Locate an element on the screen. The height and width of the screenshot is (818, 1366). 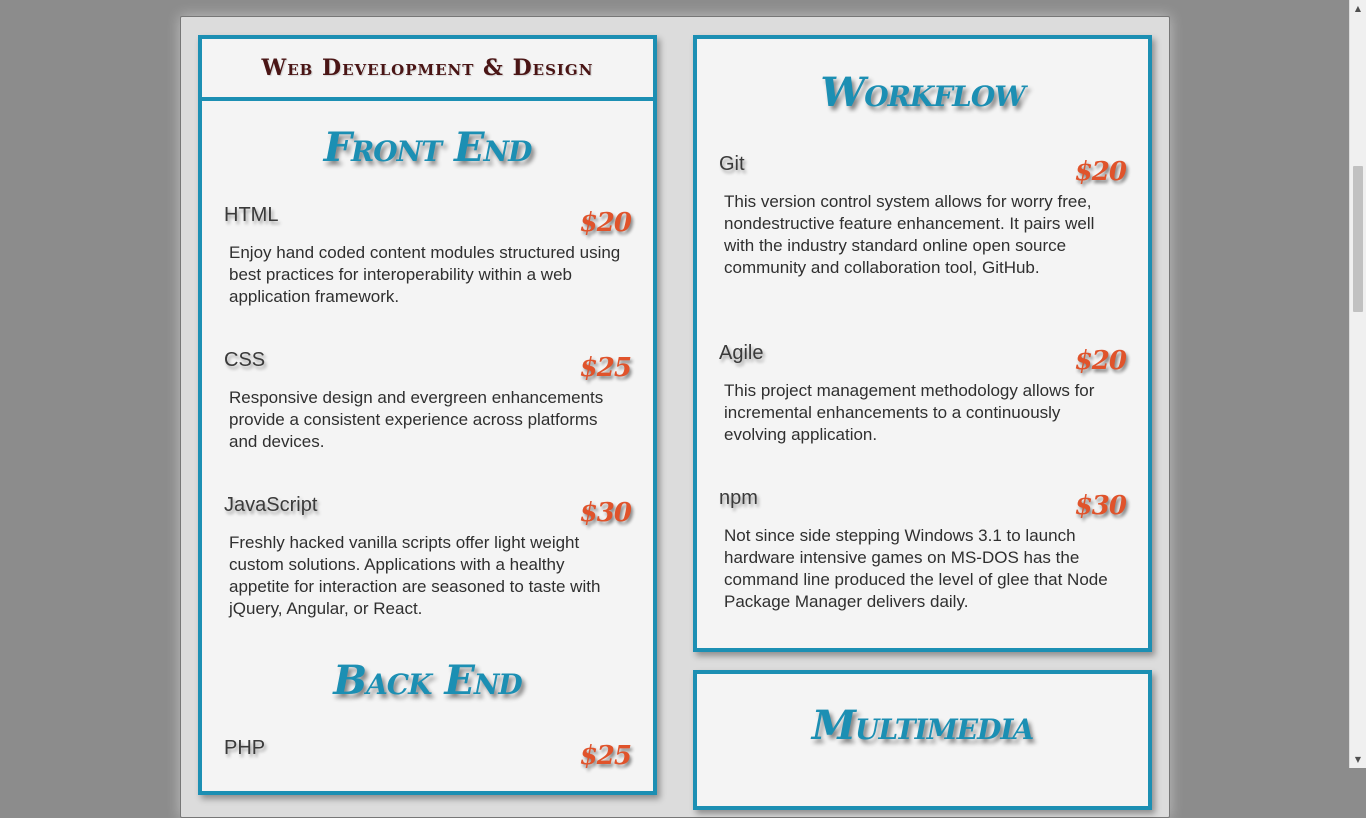
scroll-down-icon: ▼ is located at coordinates (1358, 759).